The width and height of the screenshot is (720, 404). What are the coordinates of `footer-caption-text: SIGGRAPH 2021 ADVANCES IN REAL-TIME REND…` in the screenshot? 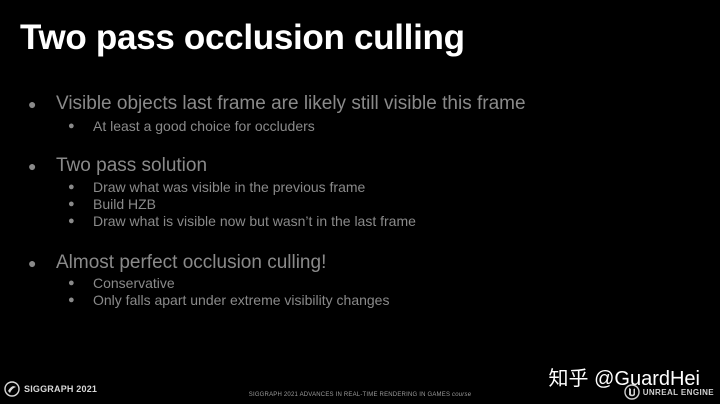 It's located at (349, 395).